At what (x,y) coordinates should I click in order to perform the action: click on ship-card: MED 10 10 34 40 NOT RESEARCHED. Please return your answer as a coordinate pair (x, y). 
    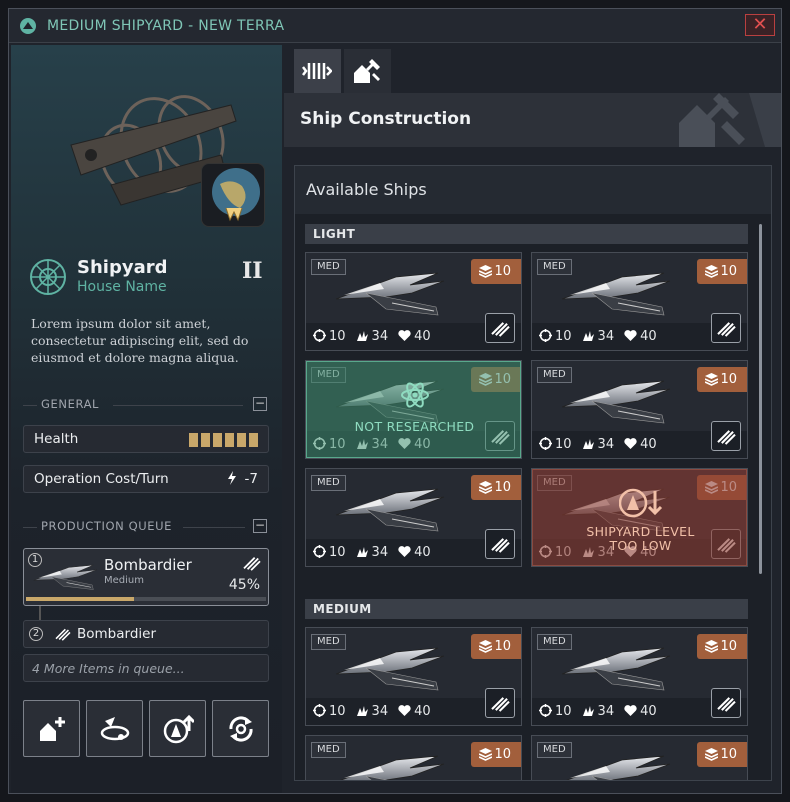
    Looking at the image, I should click on (413, 409).